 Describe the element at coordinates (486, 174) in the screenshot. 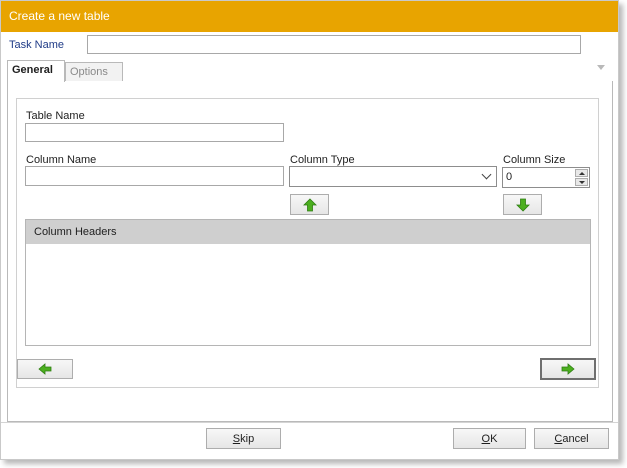

I see `chevron-down-icon` at that location.